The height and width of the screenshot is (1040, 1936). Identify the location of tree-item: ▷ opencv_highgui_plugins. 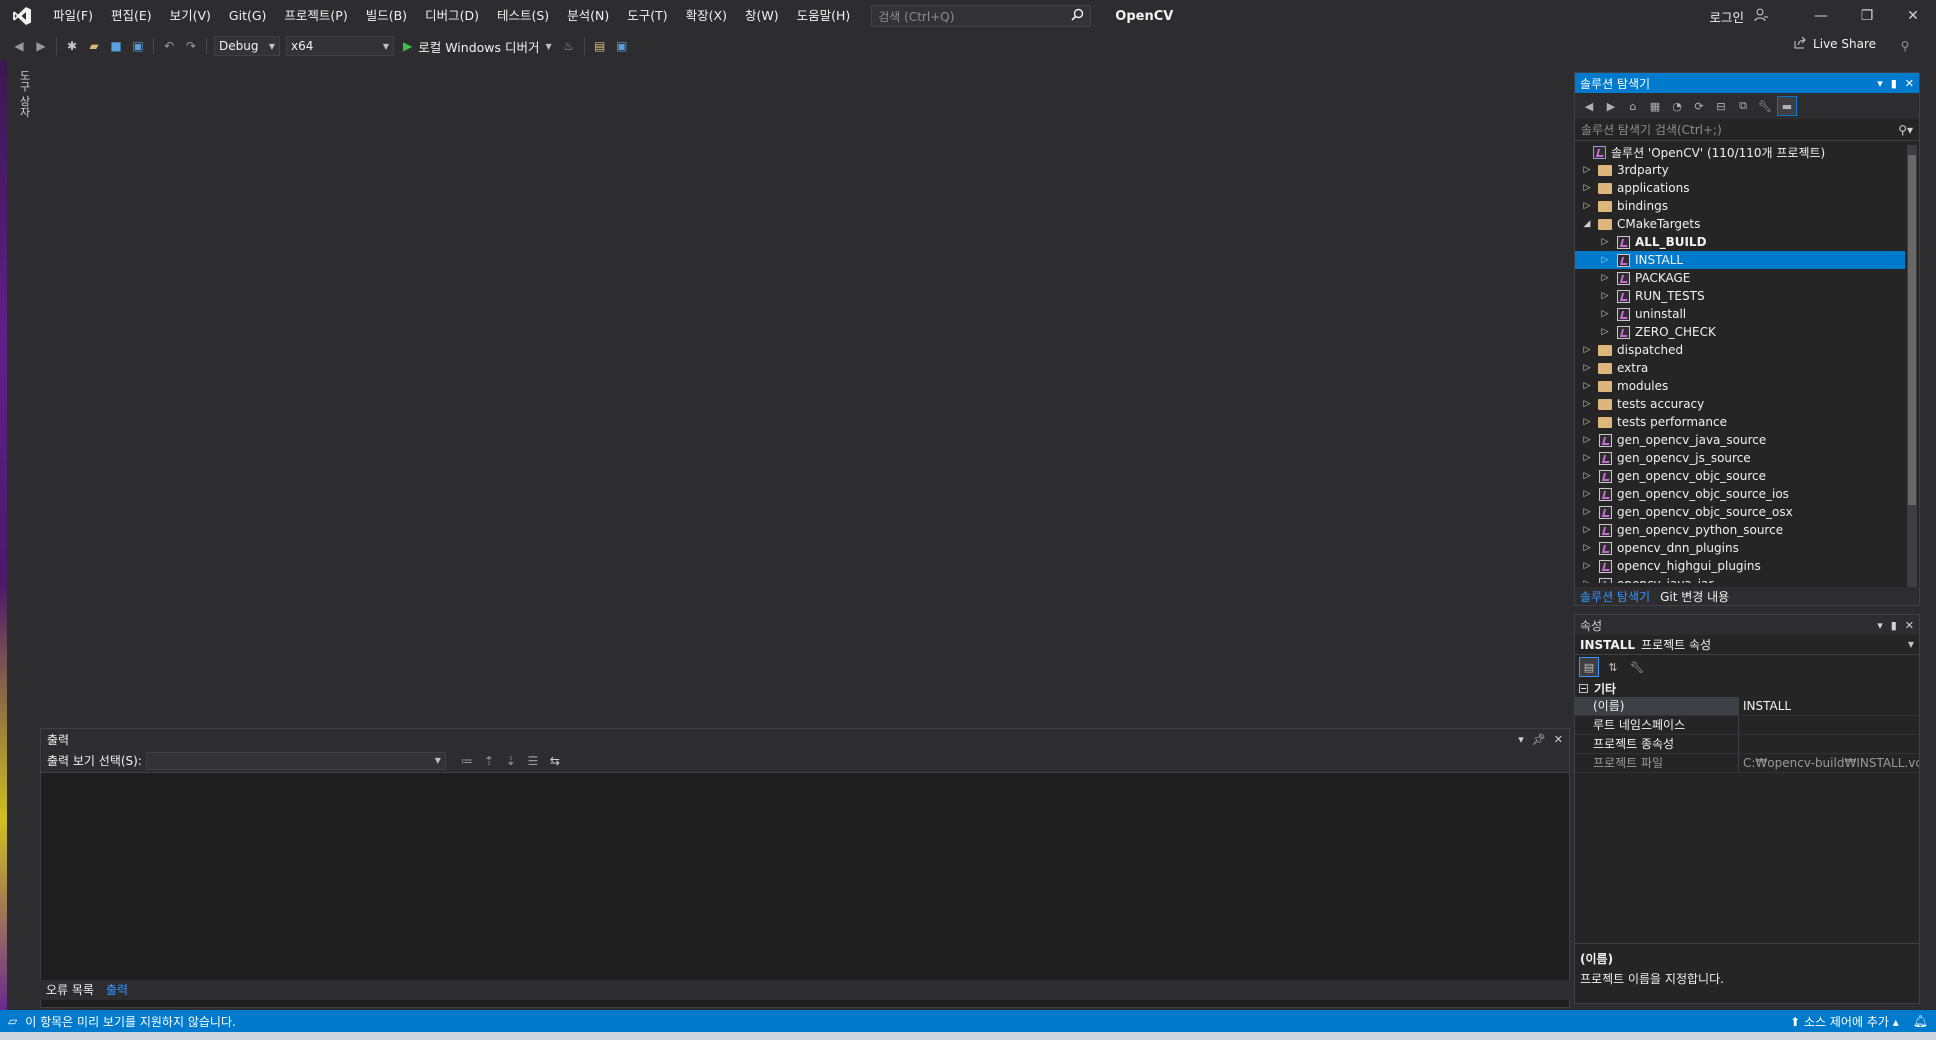
(1740, 566).